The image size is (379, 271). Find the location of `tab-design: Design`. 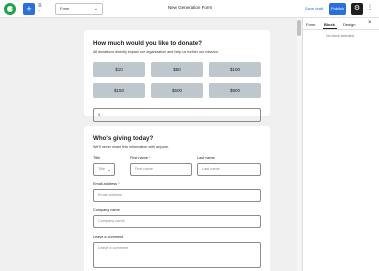

tab-design: Design is located at coordinates (349, 24).